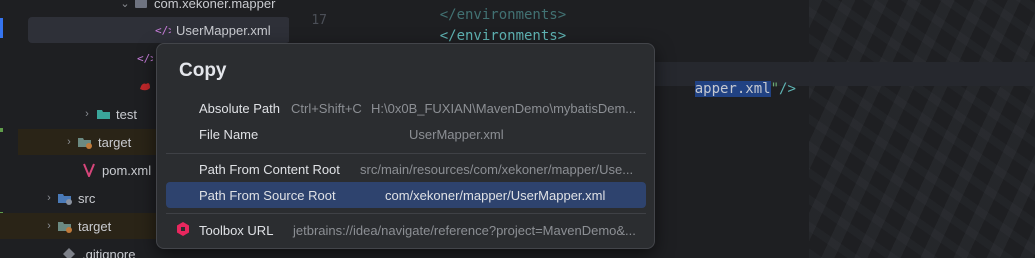 The height and width of the screenshot is (258, 1035). I want to click on tree-item-src: › src, so click(68, 198).